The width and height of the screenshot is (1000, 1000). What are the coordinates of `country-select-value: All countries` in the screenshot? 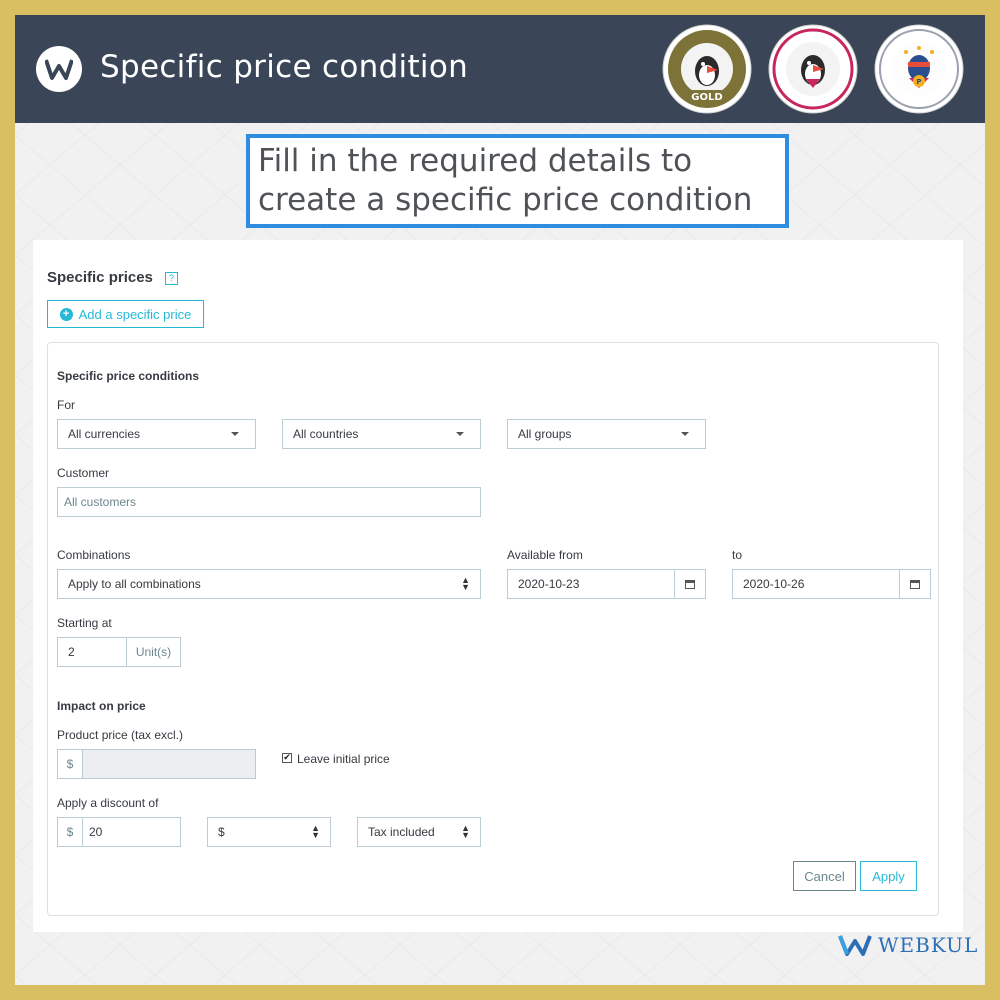 It's located at (326, 434).